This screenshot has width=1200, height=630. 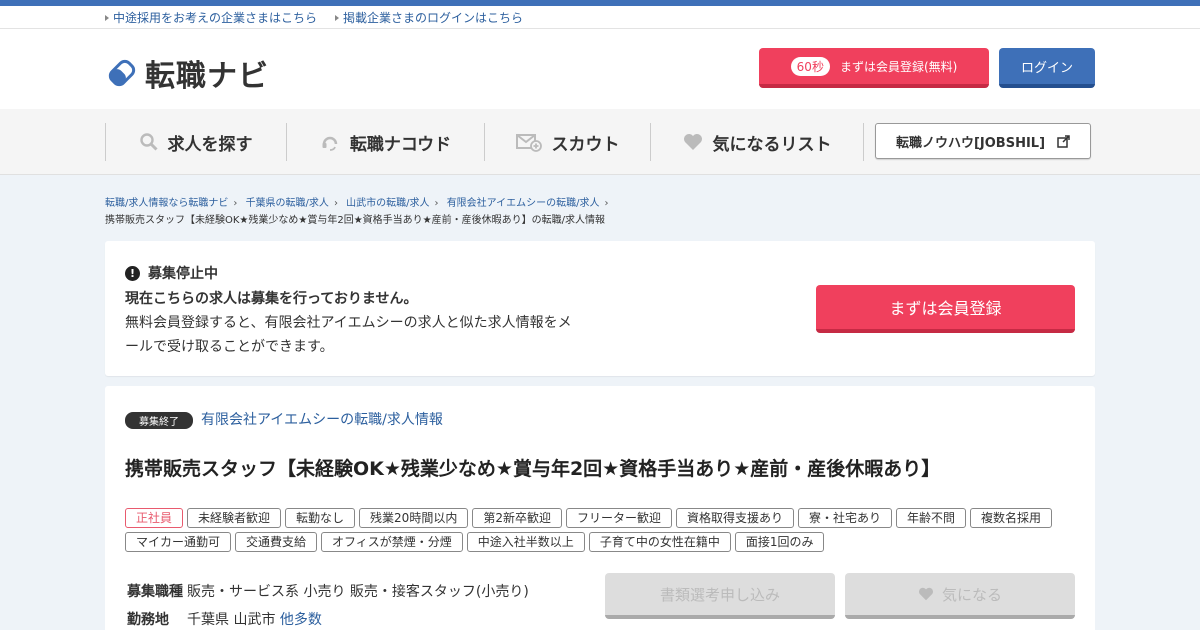 I want to click on feature-tag: 子育て中の女性在籍中, so click(x=659, y=542).